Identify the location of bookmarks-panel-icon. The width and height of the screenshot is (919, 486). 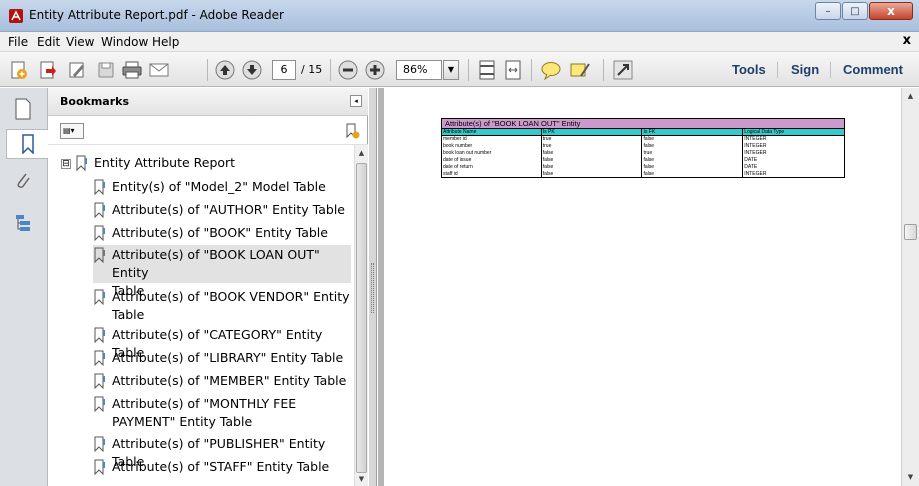
(27, 144).